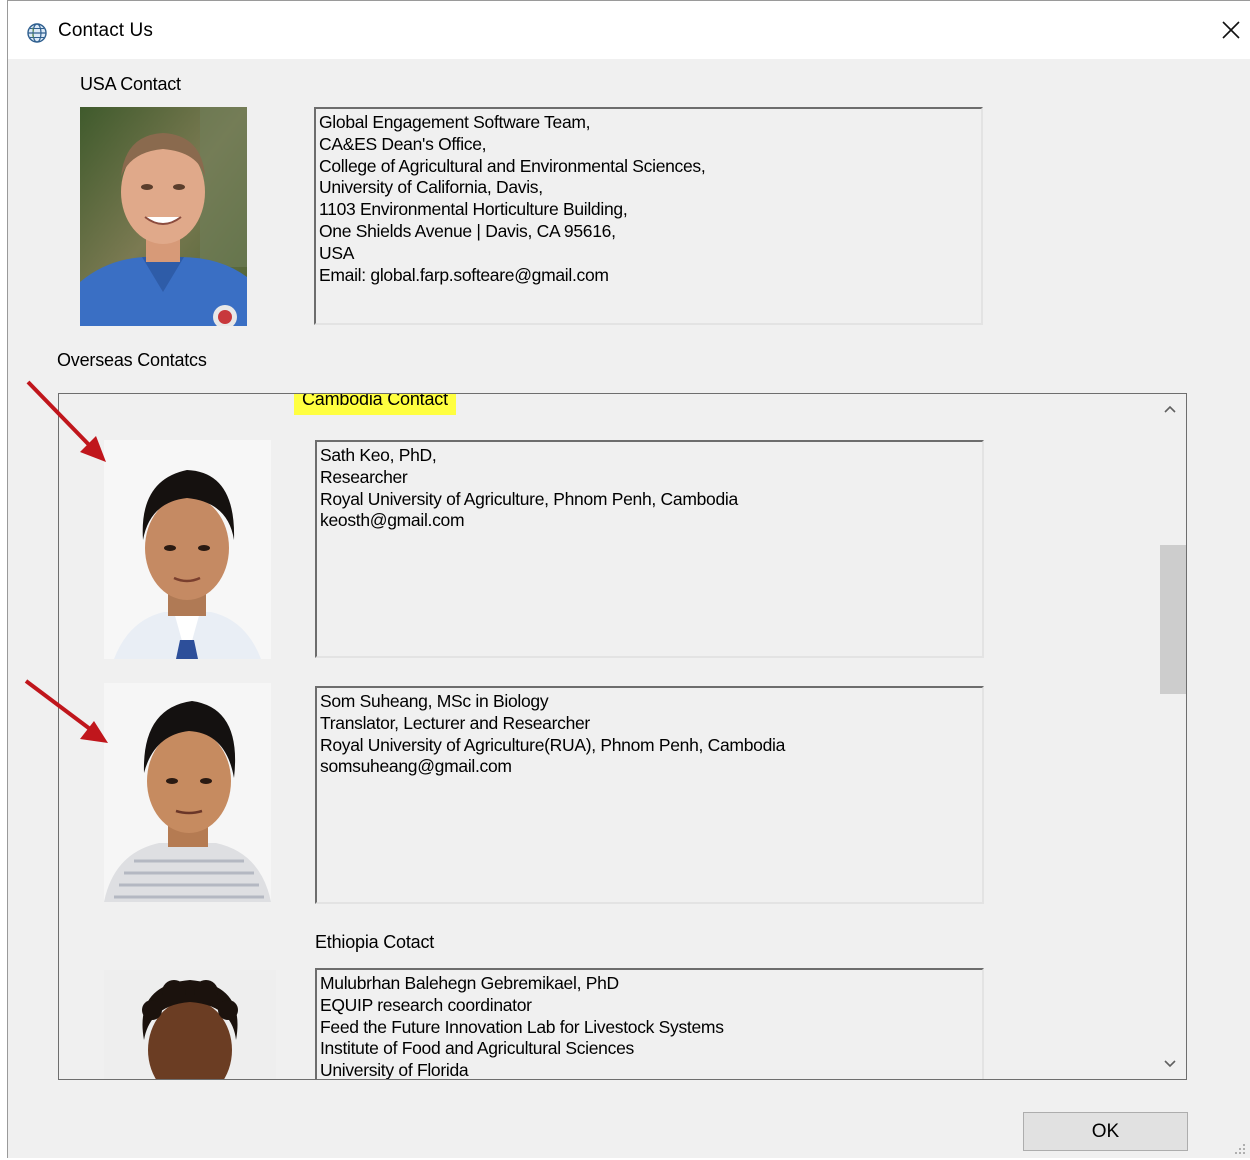 This screenshot has height=1160, width=1250. I want to click on usa-line: Global Engagement Software Team,, so click(455, 122).